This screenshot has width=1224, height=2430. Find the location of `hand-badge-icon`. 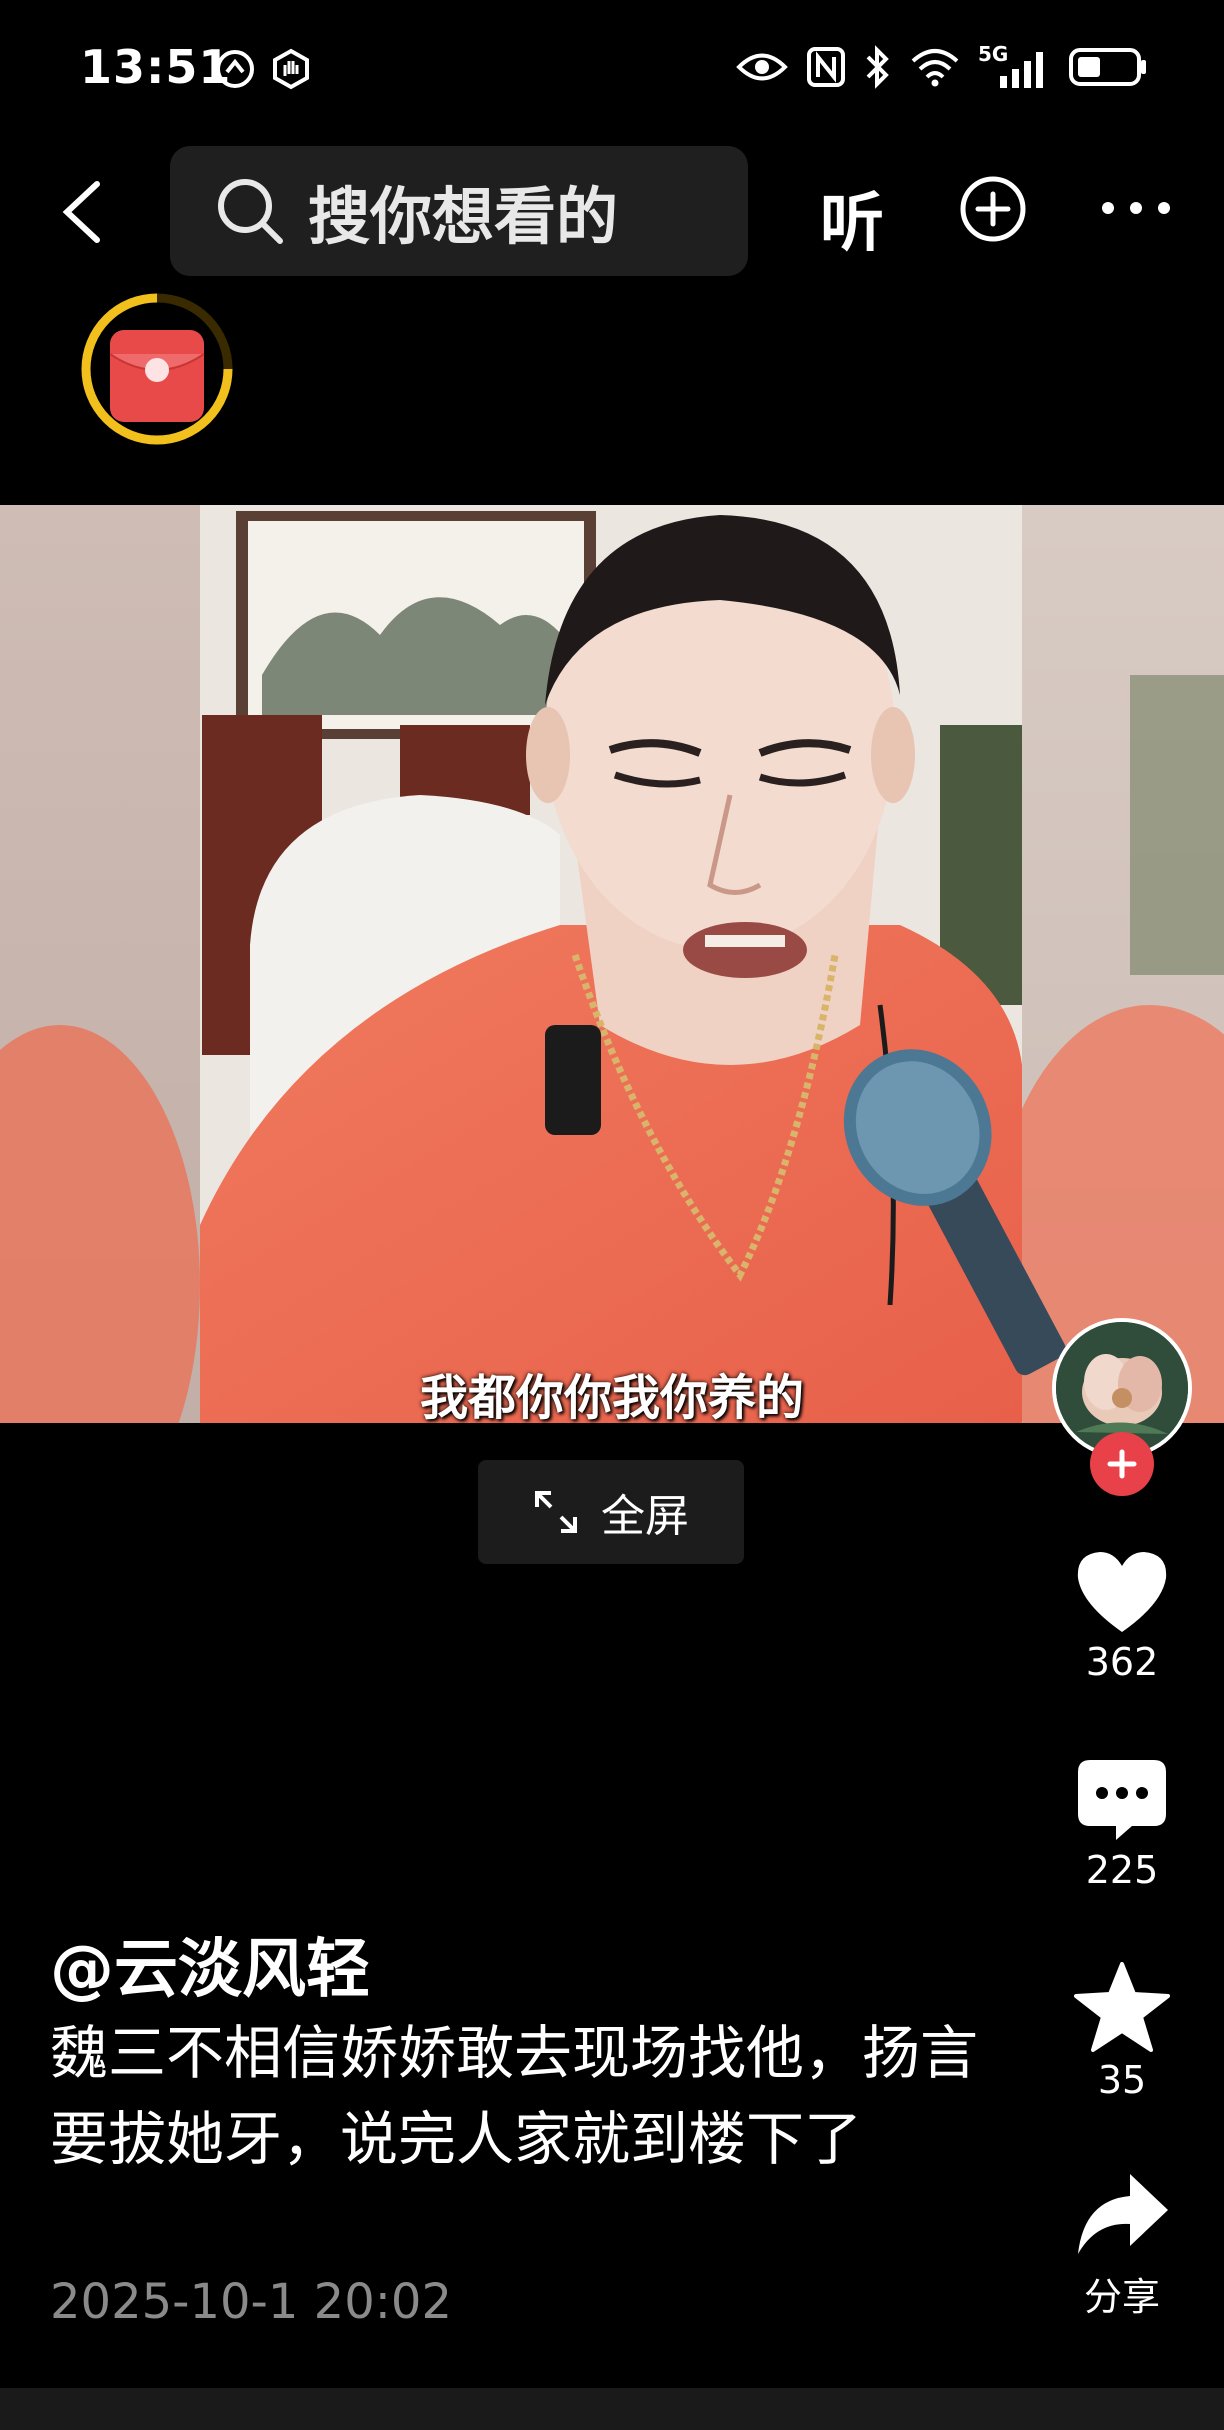

hand-badge-icon is located at coordinates (291, 69).